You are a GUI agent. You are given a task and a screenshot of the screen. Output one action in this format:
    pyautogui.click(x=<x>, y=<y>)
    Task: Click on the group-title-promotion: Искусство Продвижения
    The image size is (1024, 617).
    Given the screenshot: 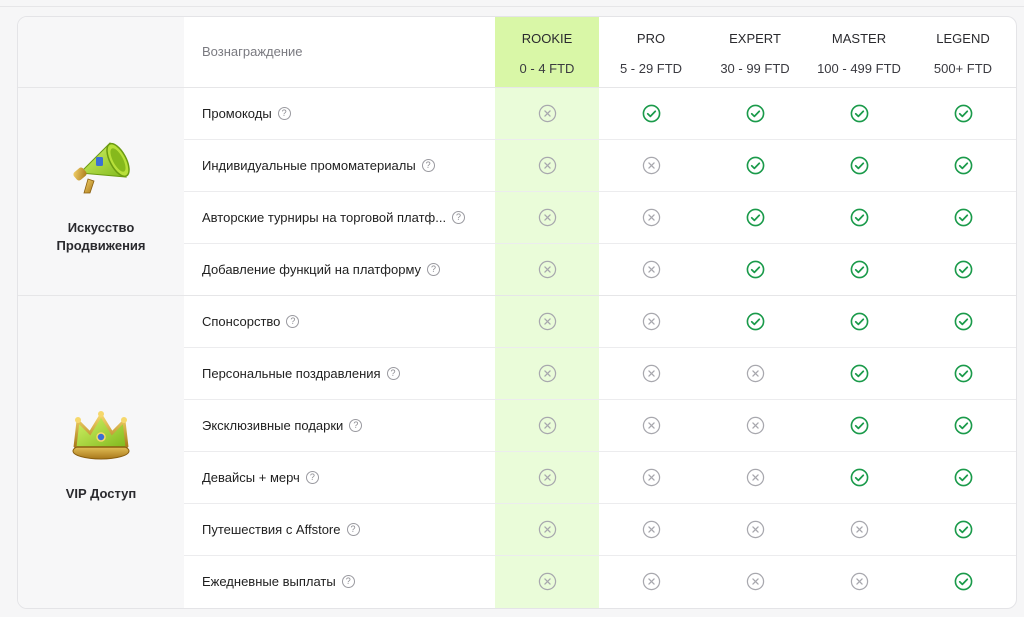 What is the action you would take?
    pyautogui.click(x=101, y=237)
    